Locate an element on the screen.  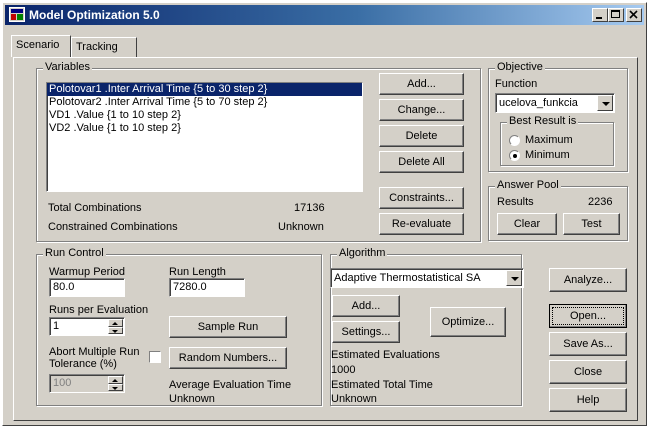
close-icon is located at coordinates (633, 14).